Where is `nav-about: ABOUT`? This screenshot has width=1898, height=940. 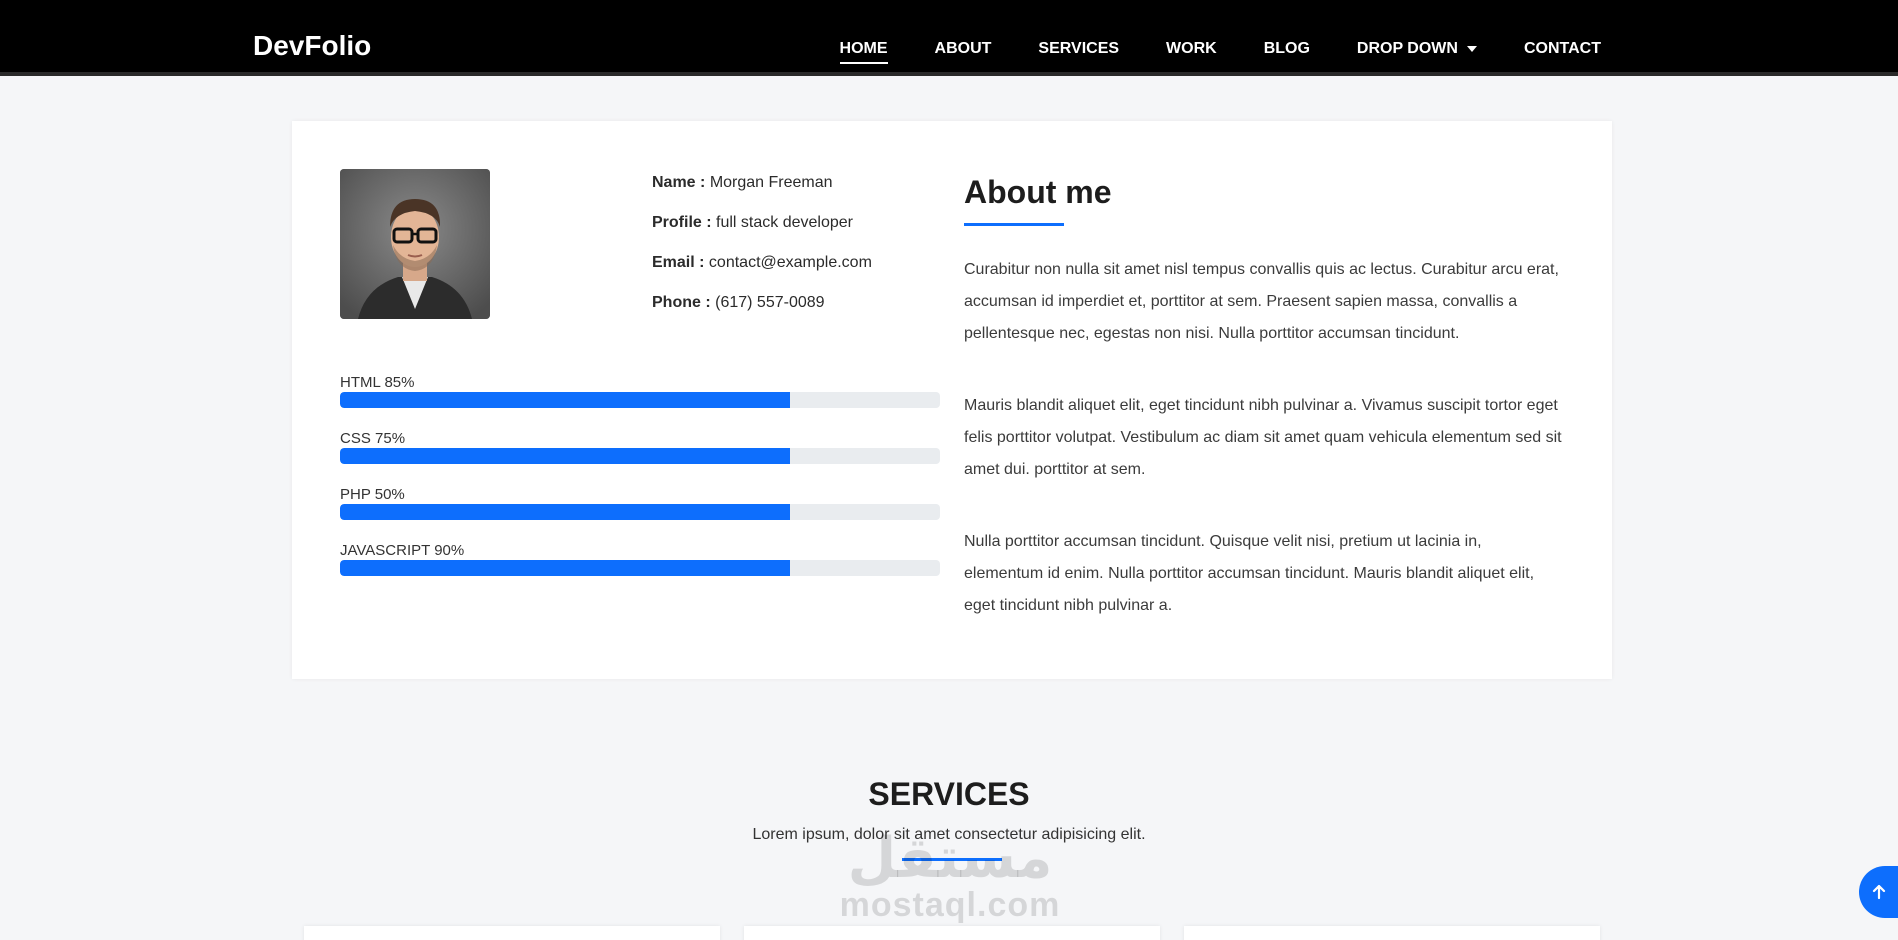 nav-about: ABOUT is located at coordinates (963, 52).